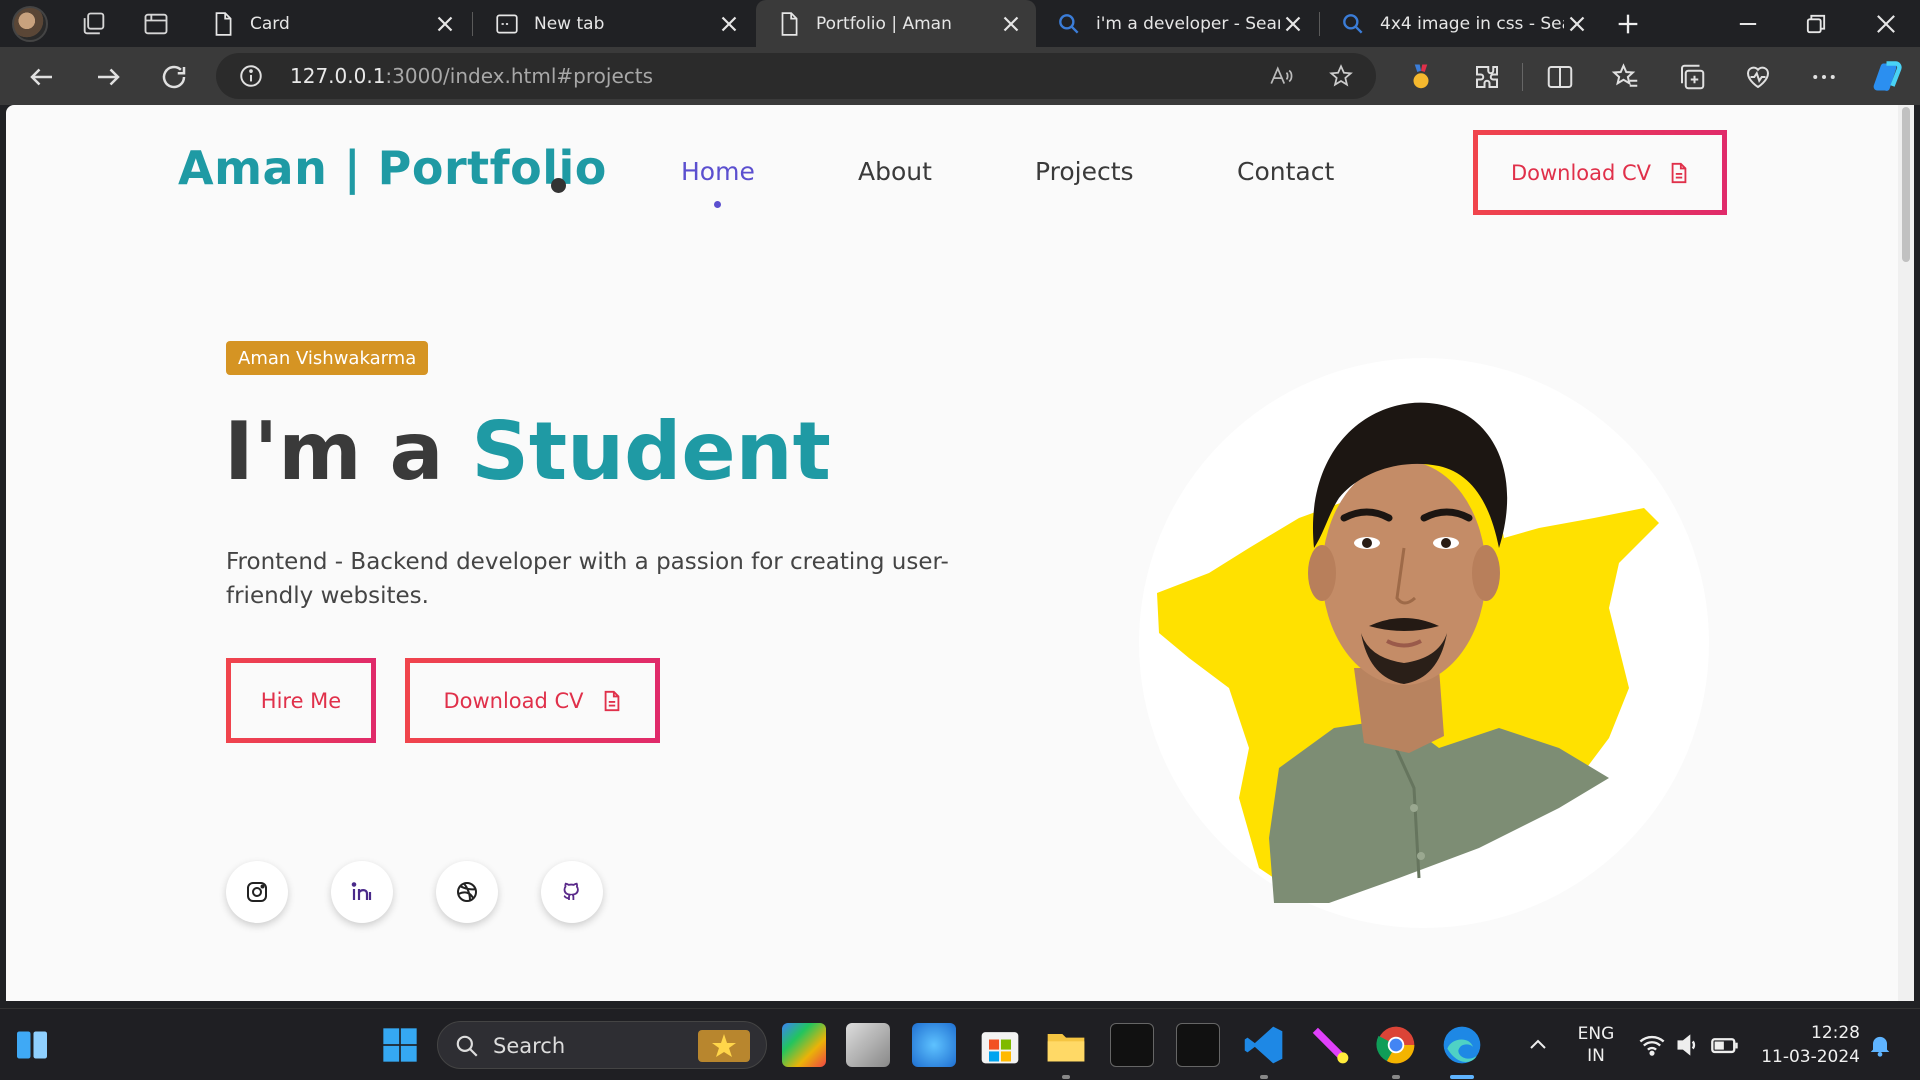 This screenshot has width=1920, height=1080. Describe the element at coordinates (896, 23) in the screenshot. I see `tab-portfolio: Portfolio | Aman` at that location.